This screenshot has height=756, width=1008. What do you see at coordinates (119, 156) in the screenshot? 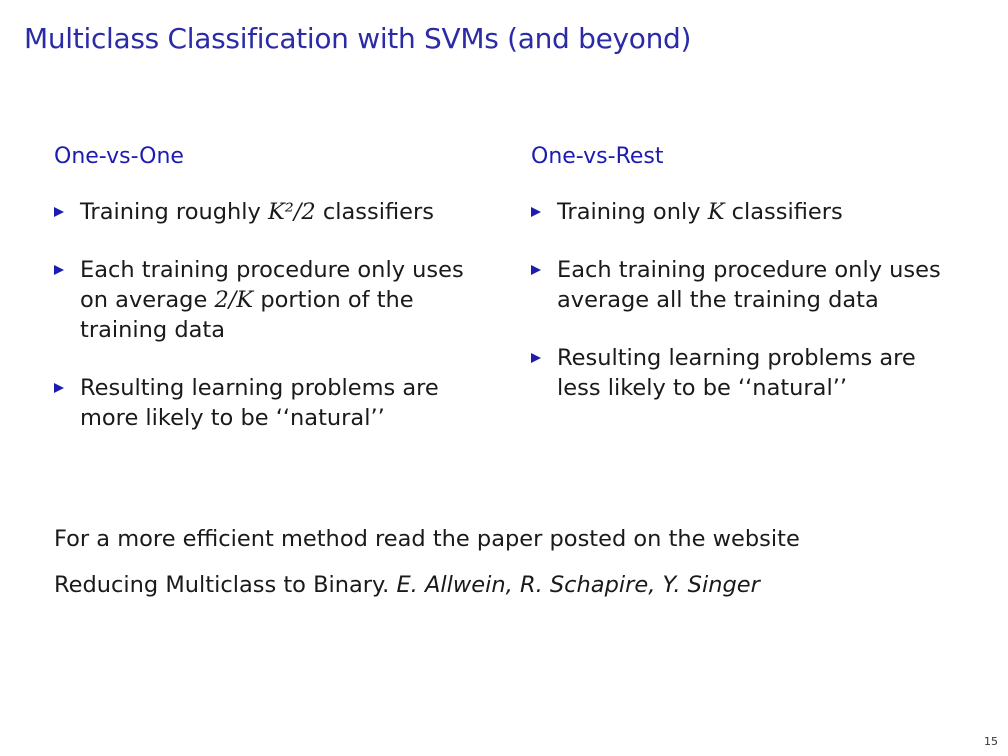
I see `one-vs-one-heading: One-vs-One` at bounding box center [119, 156].